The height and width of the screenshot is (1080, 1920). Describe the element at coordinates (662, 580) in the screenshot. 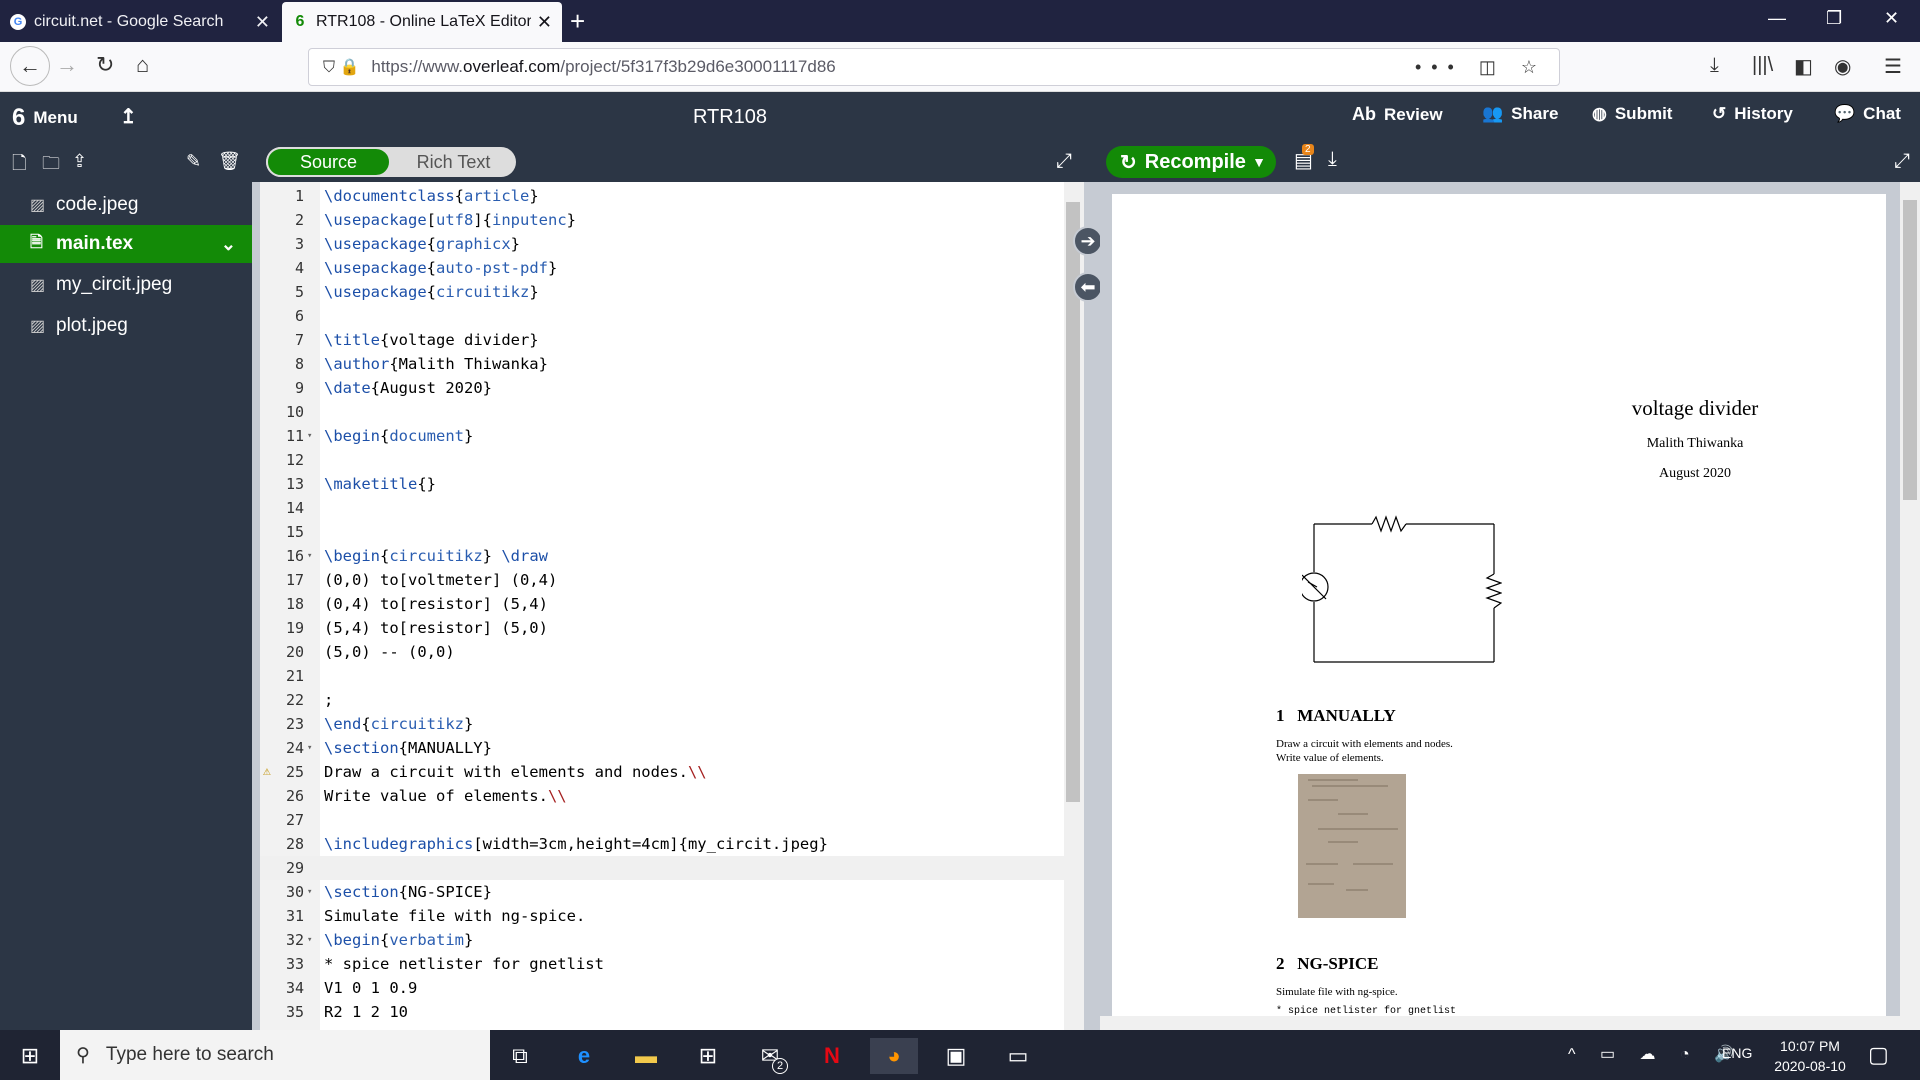

I see `code-line: 17 (0,0) to[voltmeter] (0,4)` at that location.